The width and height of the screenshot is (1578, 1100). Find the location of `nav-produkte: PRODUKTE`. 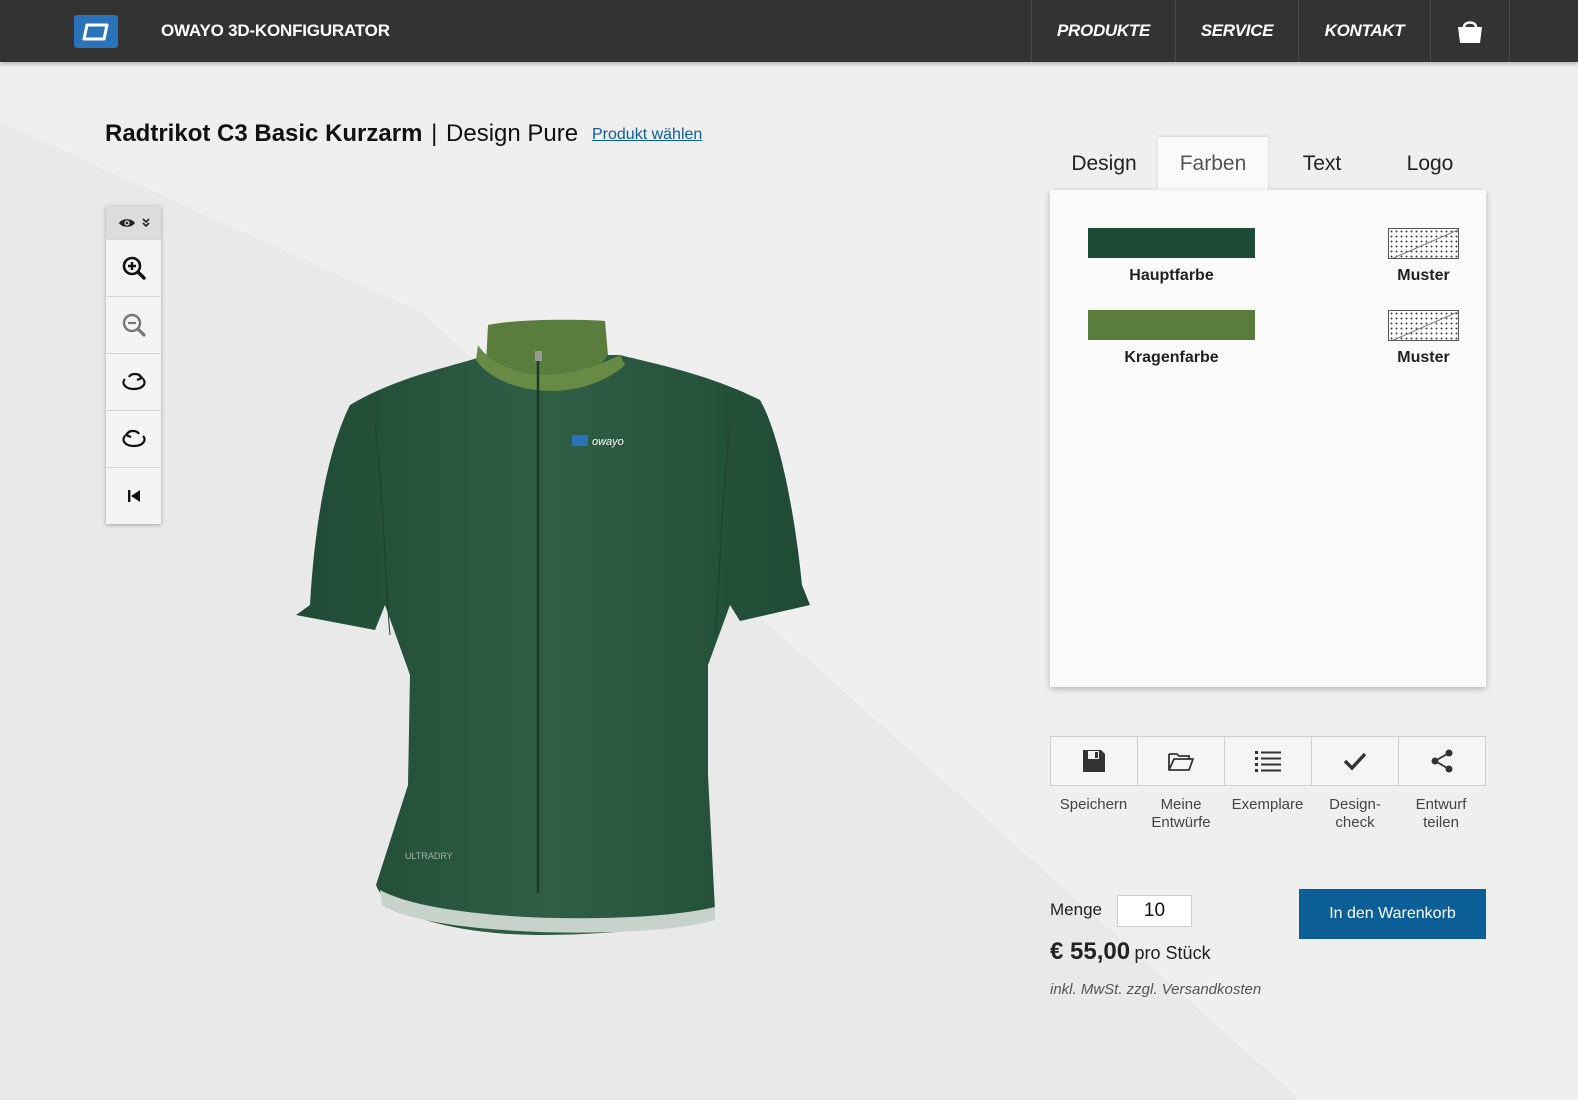

nav-produkte: PRODUKTE is located at coordinates (1103, 31).